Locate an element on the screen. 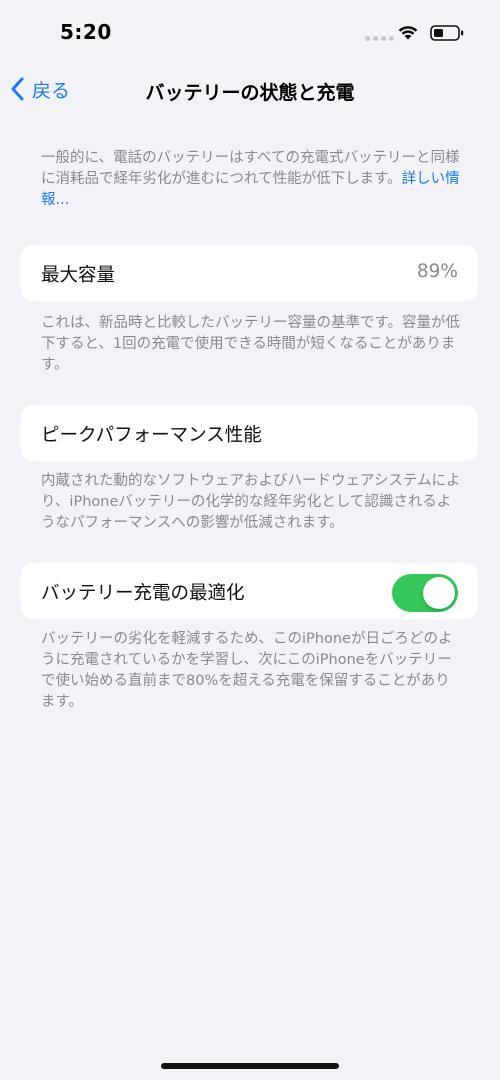 This screenshot has width=500, height=1080. nav-bar: 戻る バッテリーの状態と充電 is located at coordinates (250, 88).